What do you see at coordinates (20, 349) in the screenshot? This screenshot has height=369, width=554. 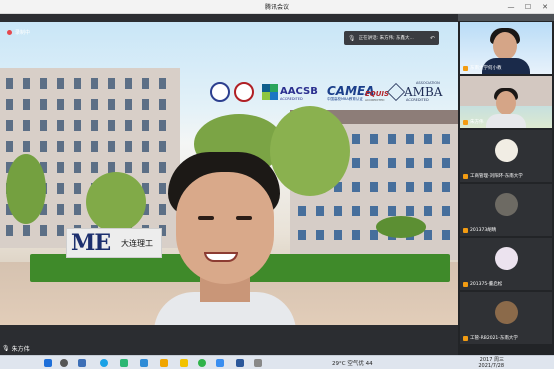 I see `speaker-name: 朱方伟` at bounding box center [20, 349].